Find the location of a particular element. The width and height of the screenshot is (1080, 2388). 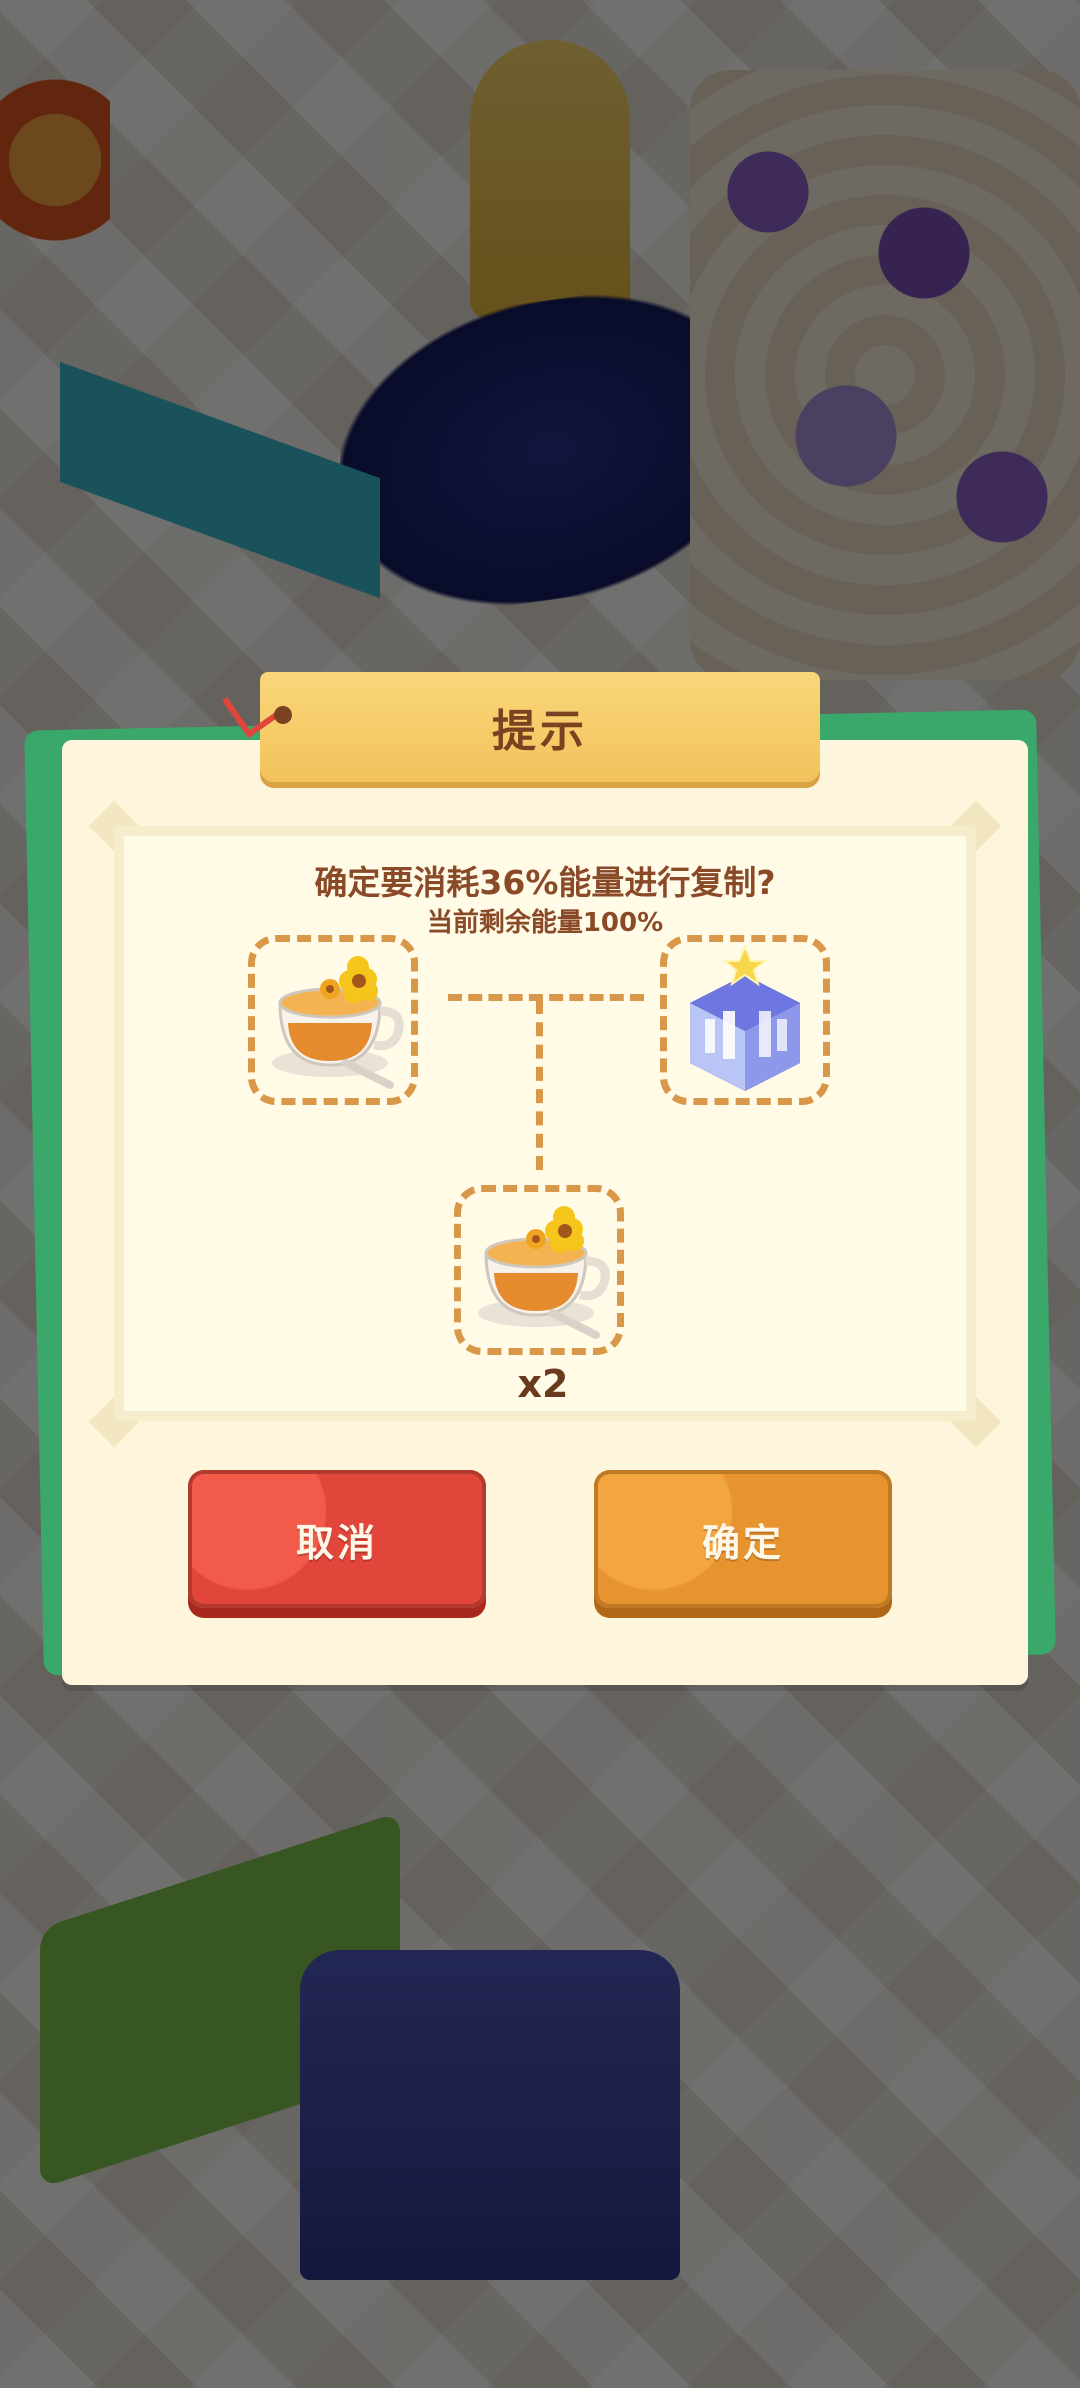

dialog-title: 提示 is located at coordinates (540, 731).